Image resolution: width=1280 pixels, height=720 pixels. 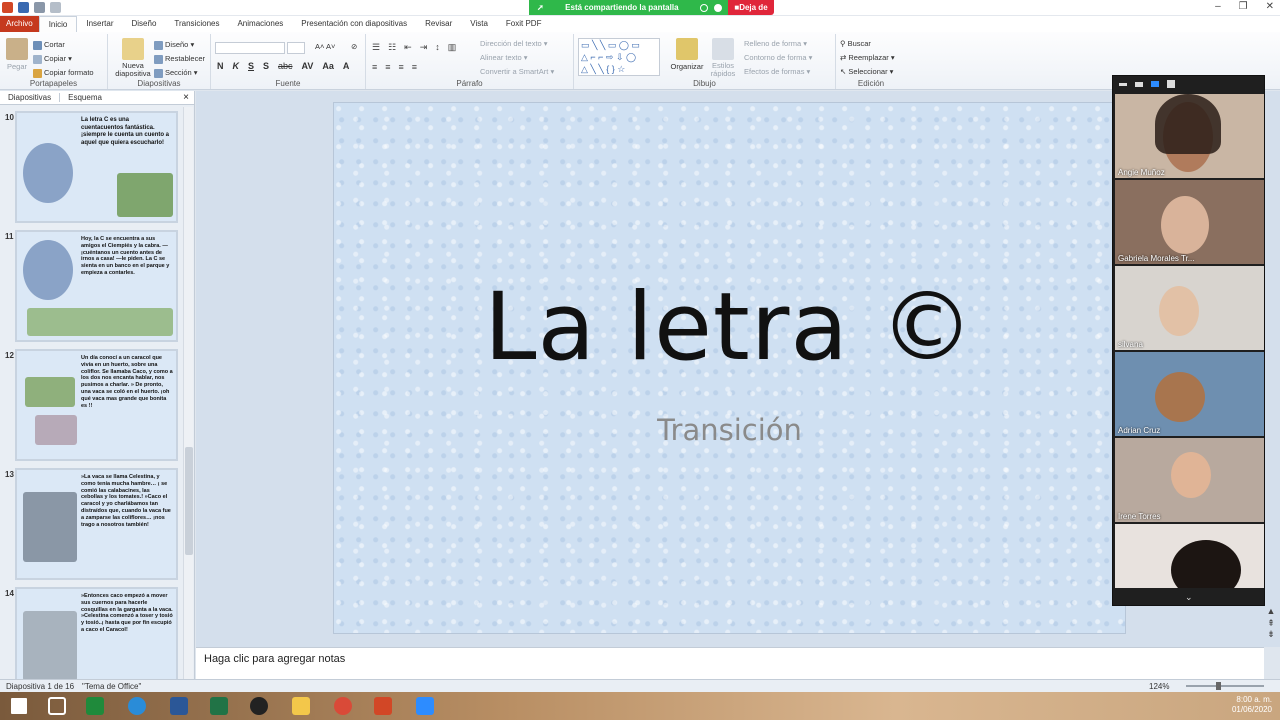 I want to click on tab-diapositivas: Diapositivas, so click(x=30, y=97).